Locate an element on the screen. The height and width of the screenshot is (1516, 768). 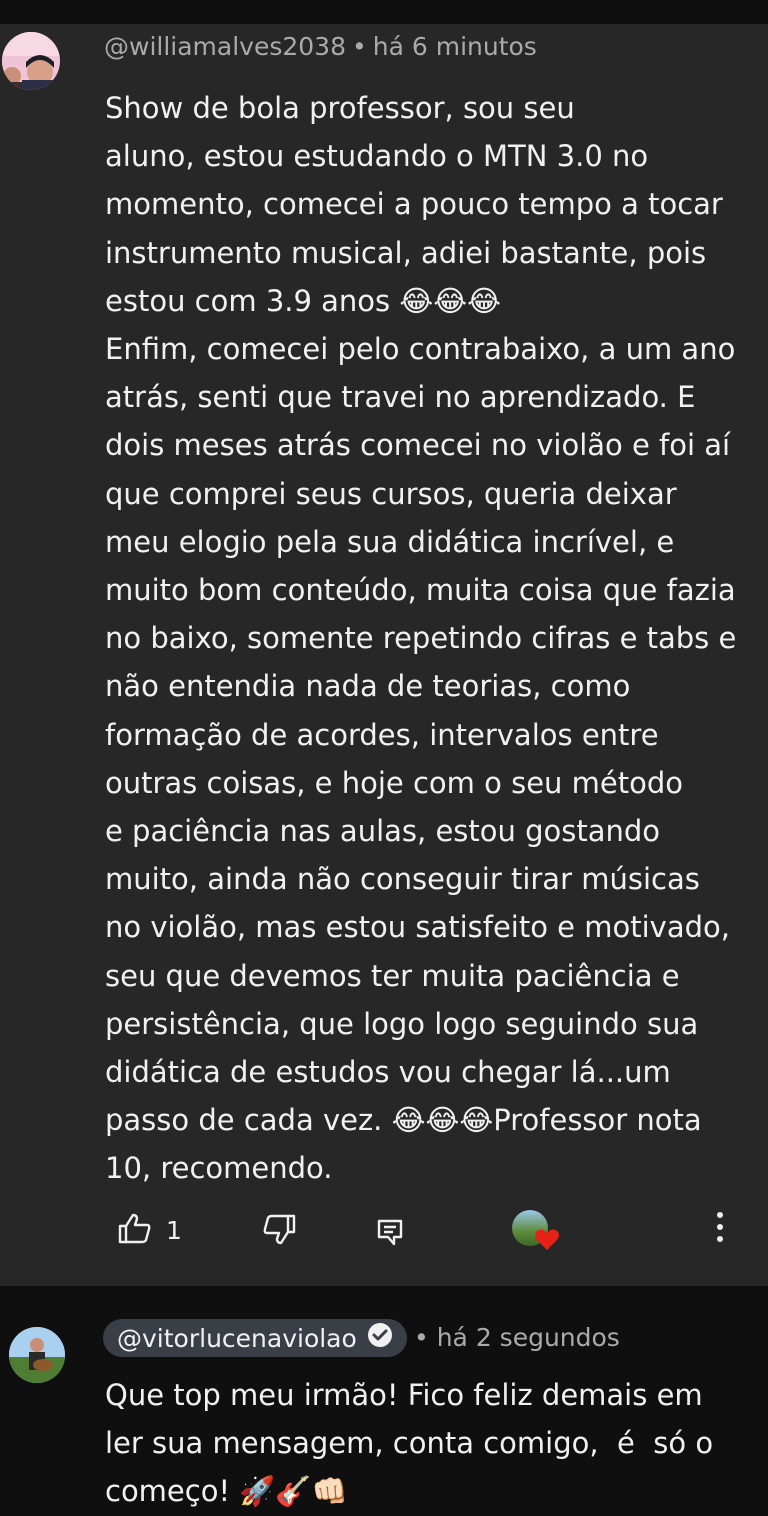
avatar-vitor is located at coordinates (37, 1355).